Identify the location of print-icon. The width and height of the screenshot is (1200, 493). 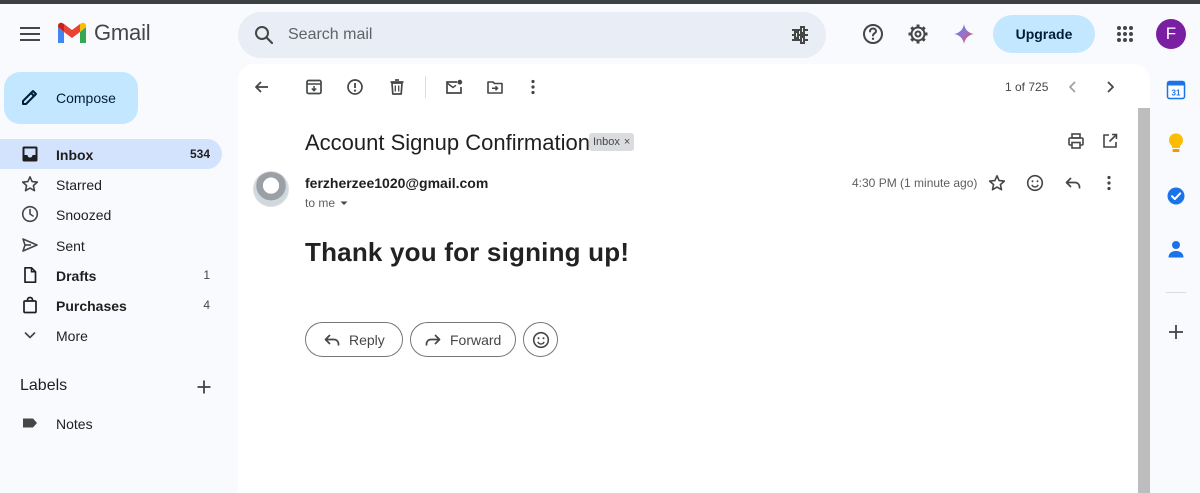
(1076, 141).